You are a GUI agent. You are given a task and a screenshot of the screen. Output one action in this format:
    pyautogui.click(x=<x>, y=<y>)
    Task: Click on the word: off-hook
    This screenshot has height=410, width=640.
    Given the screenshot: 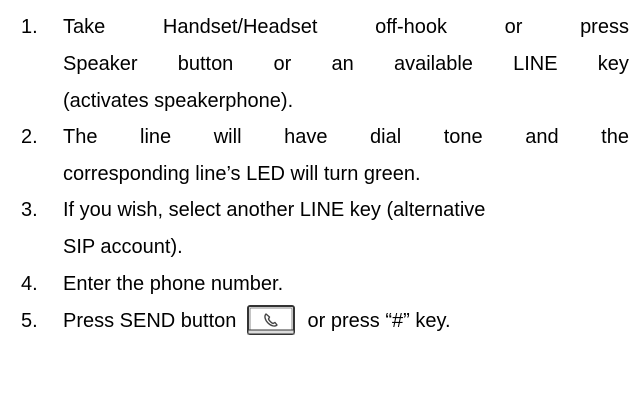 What is the action you would take?
    pyautogui.click(x=411, y=27)
    